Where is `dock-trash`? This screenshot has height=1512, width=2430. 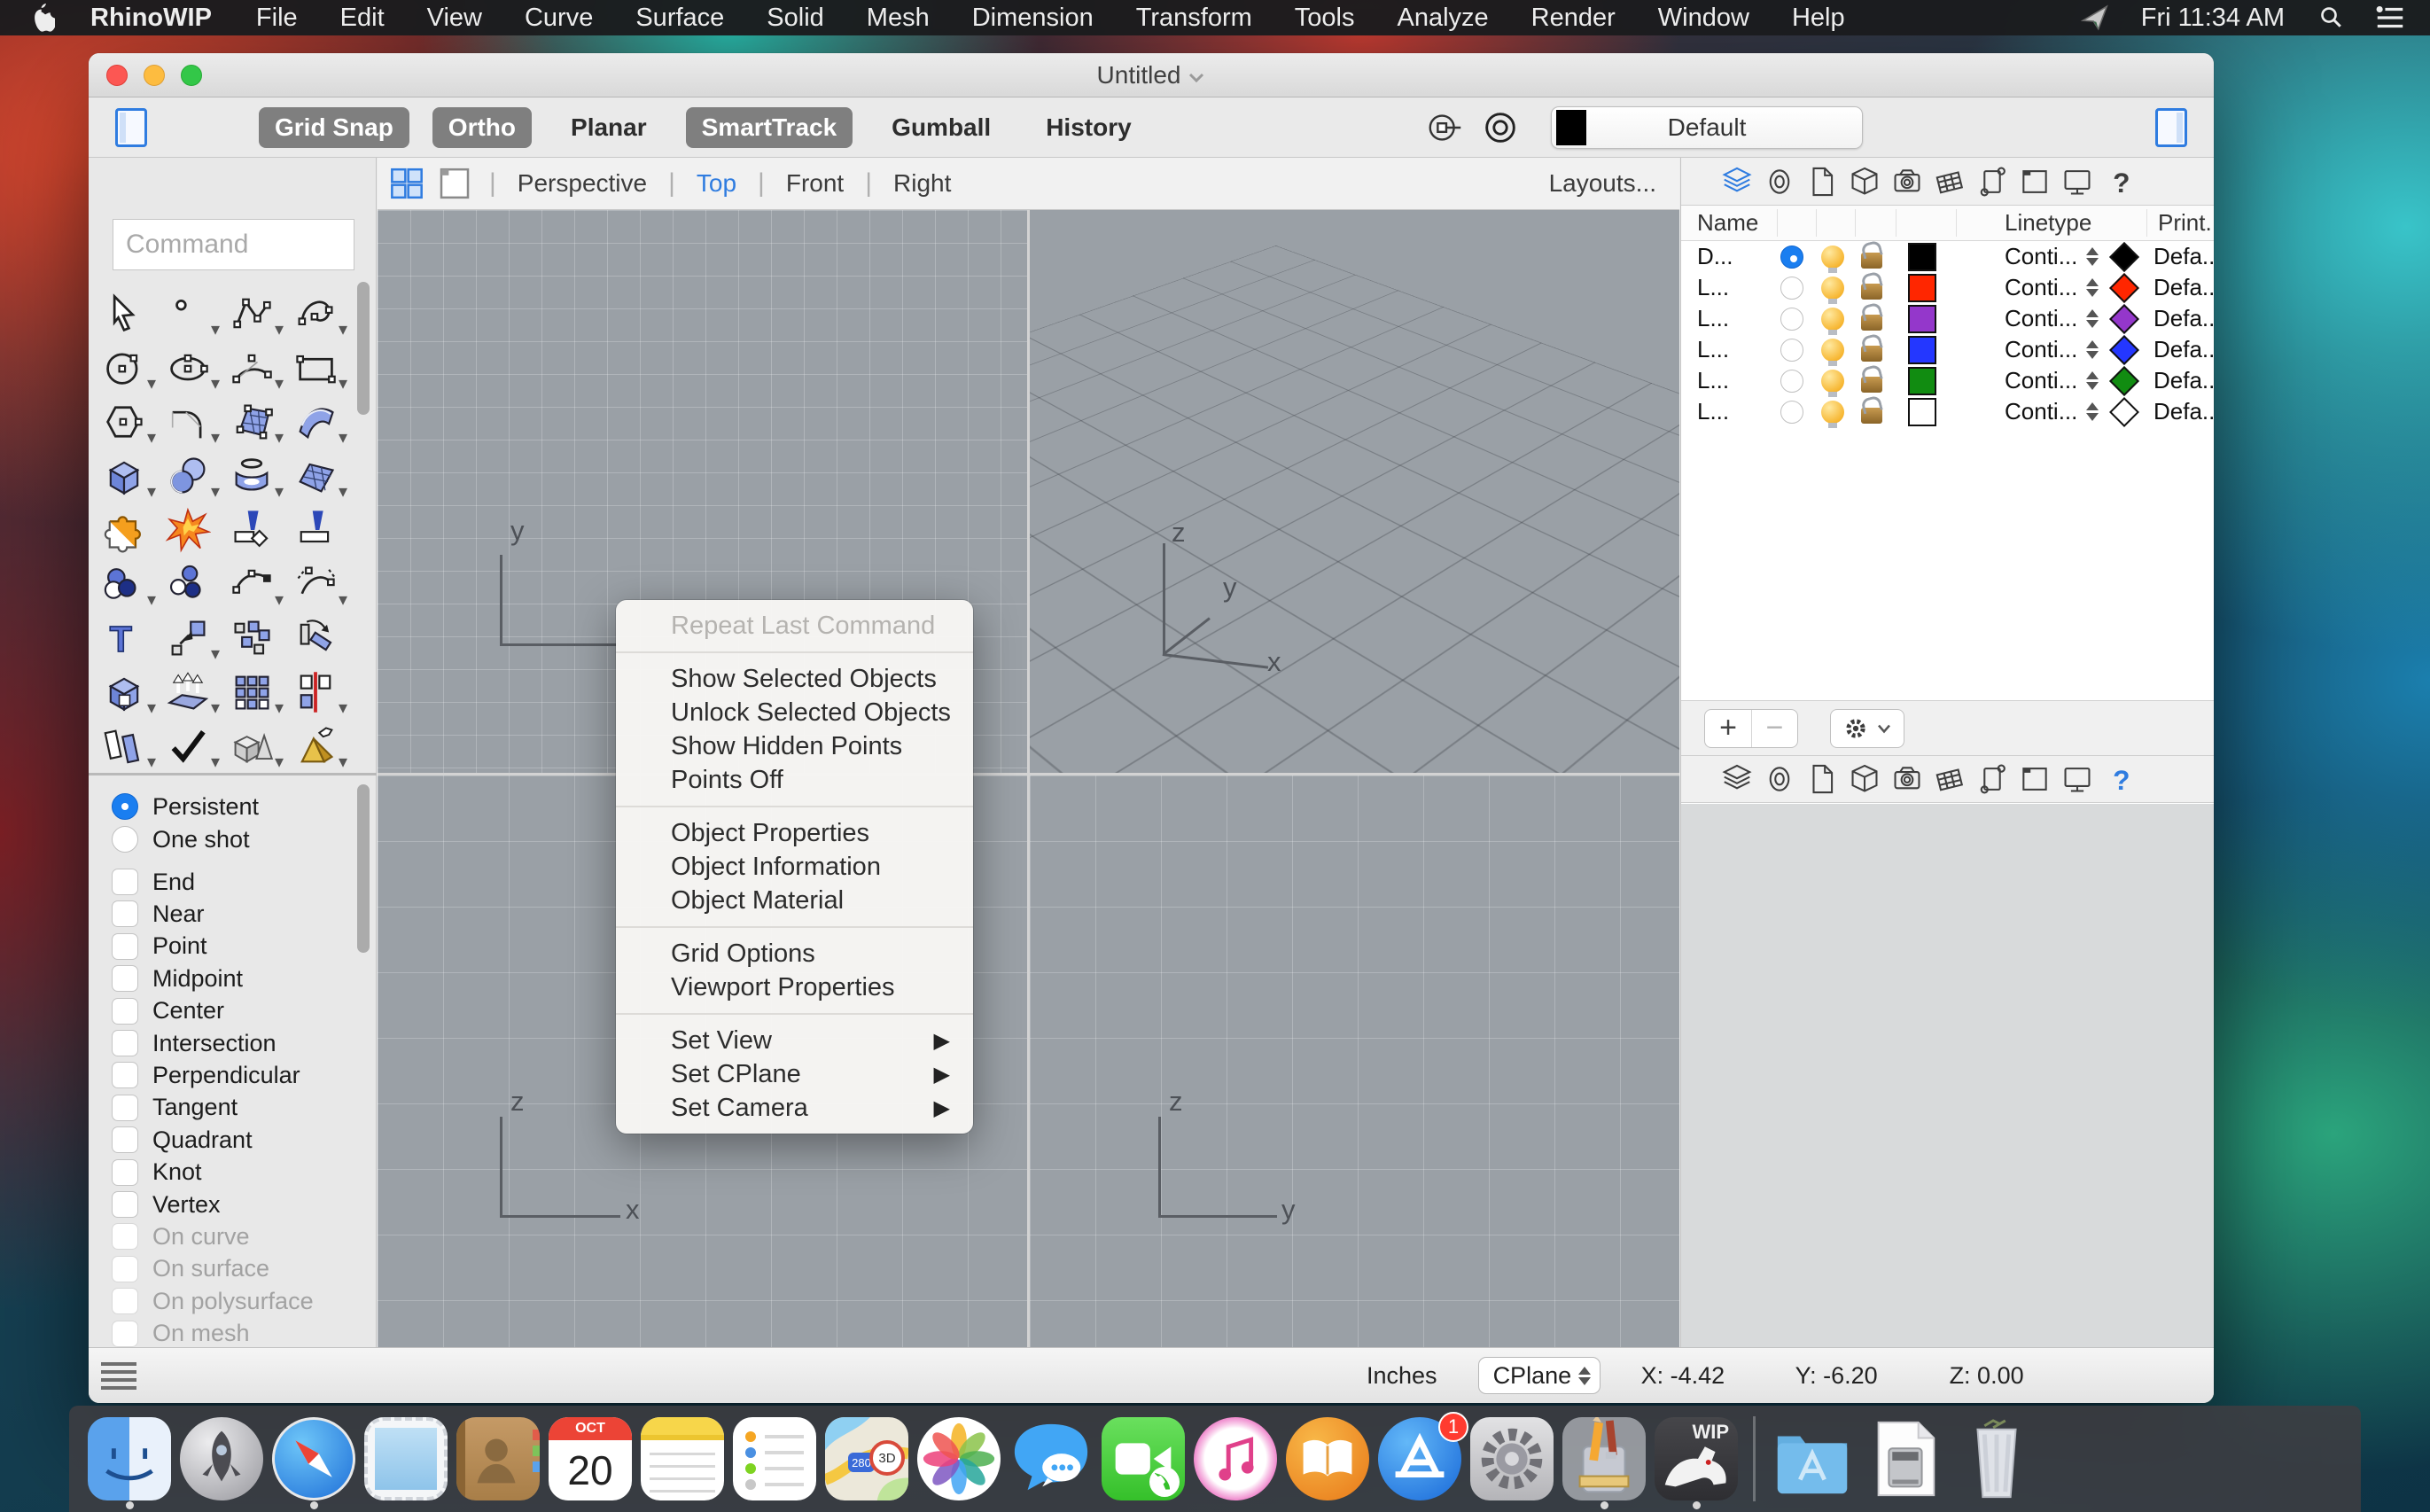 dock-trash is located at coordinates (1997, 1459).